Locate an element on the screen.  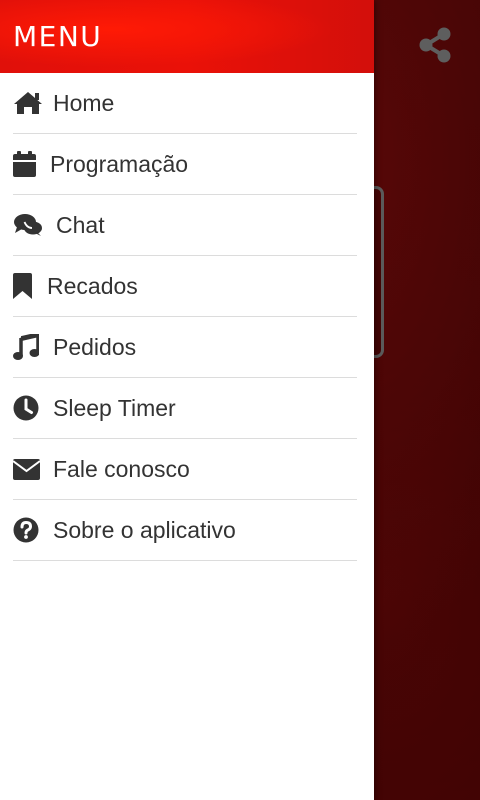
home-icon is located at coordinates (28, 103).